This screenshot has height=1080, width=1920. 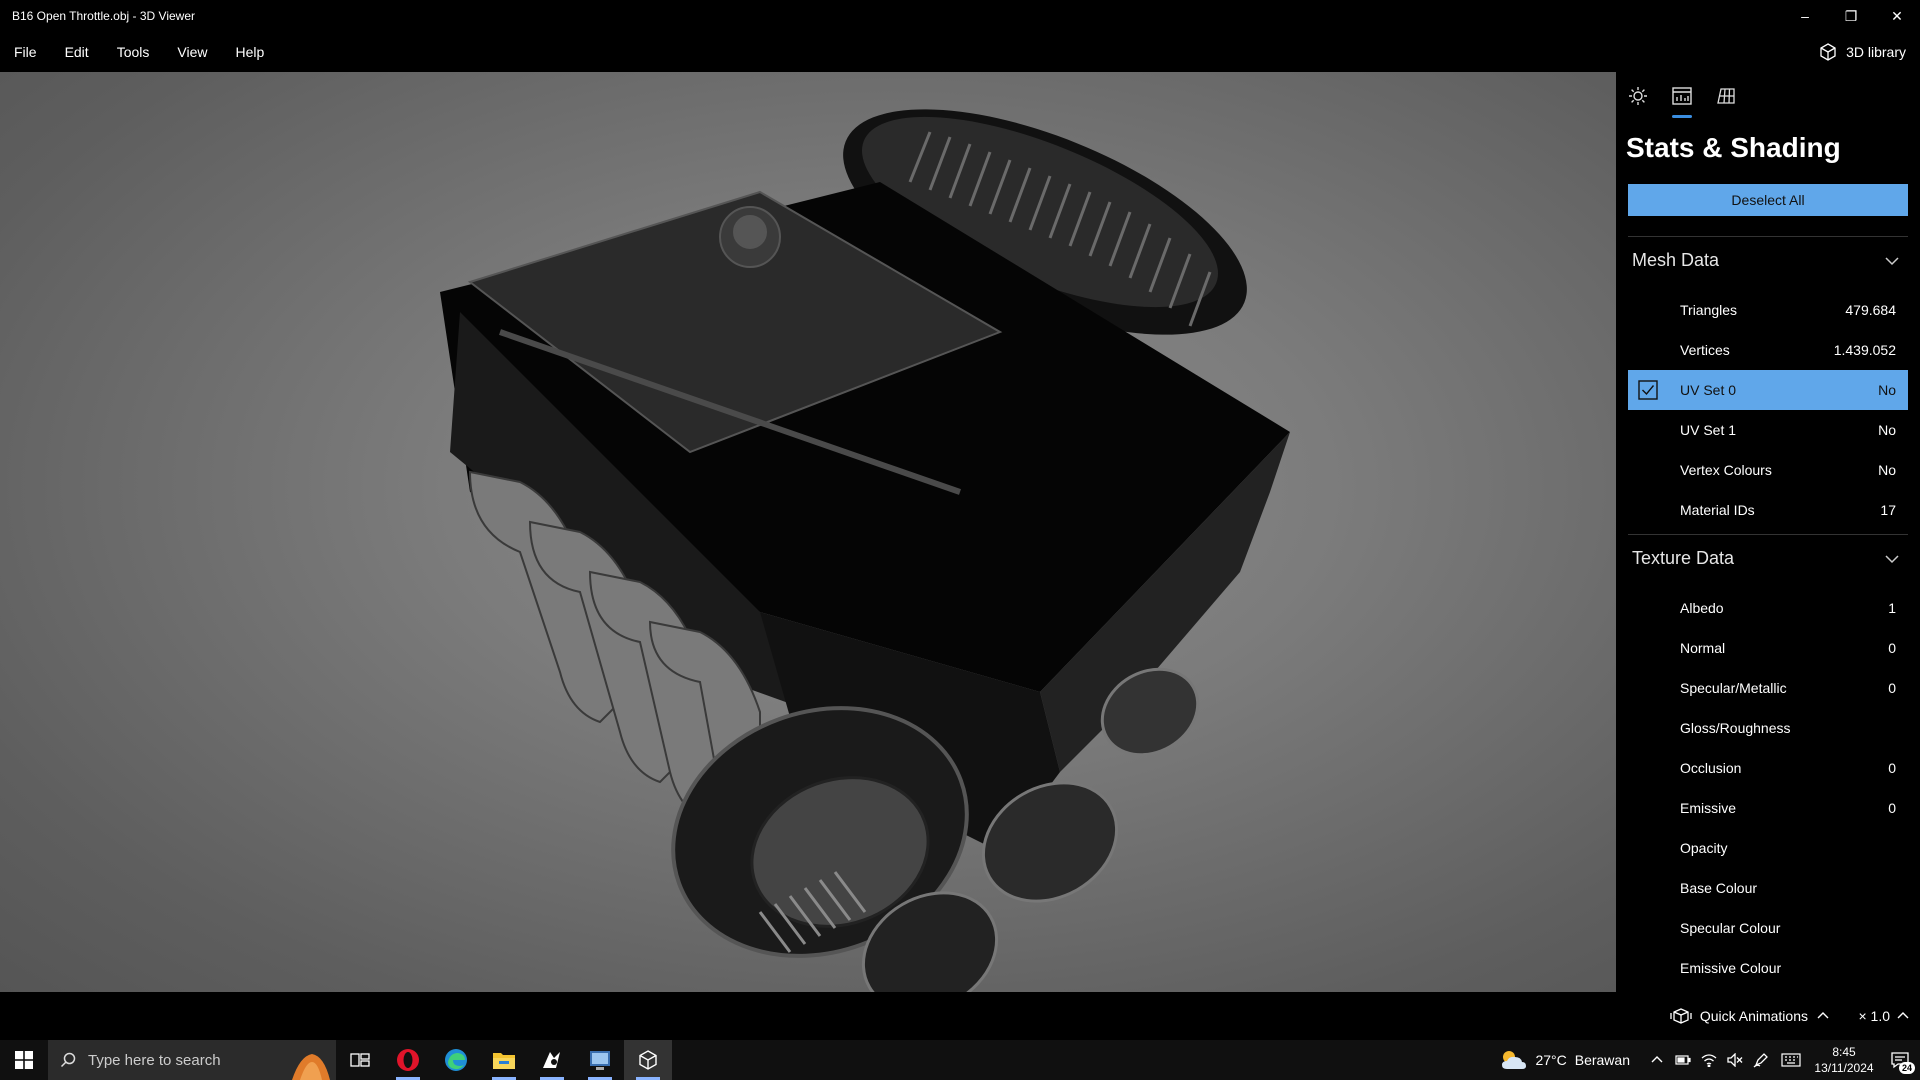 I want to click on minimize-icon: –, so click(x=1805, y=16).